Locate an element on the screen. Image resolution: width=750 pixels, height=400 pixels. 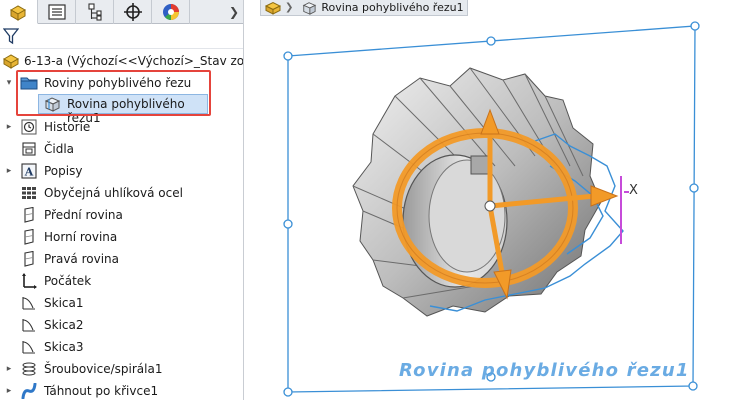
filter-icon is located at coordinates (11, 36).